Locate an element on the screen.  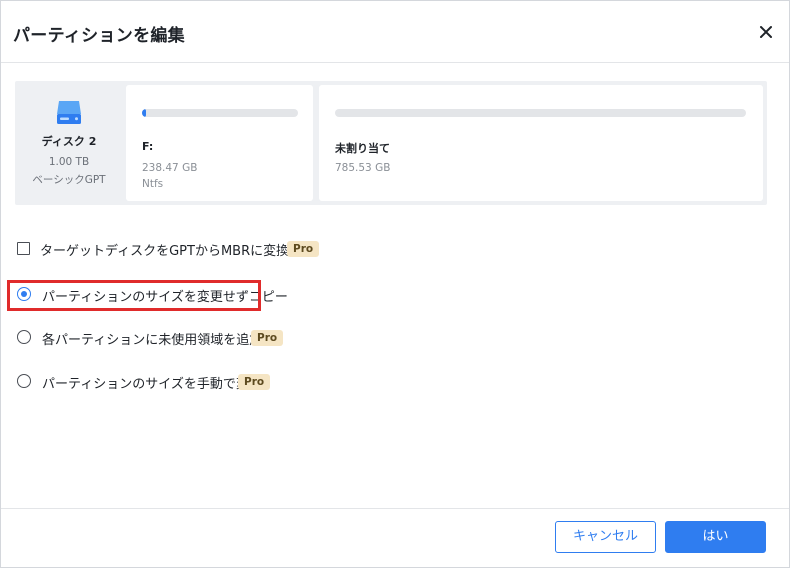
partition-usage-fill is located at coordinates (144, 113).